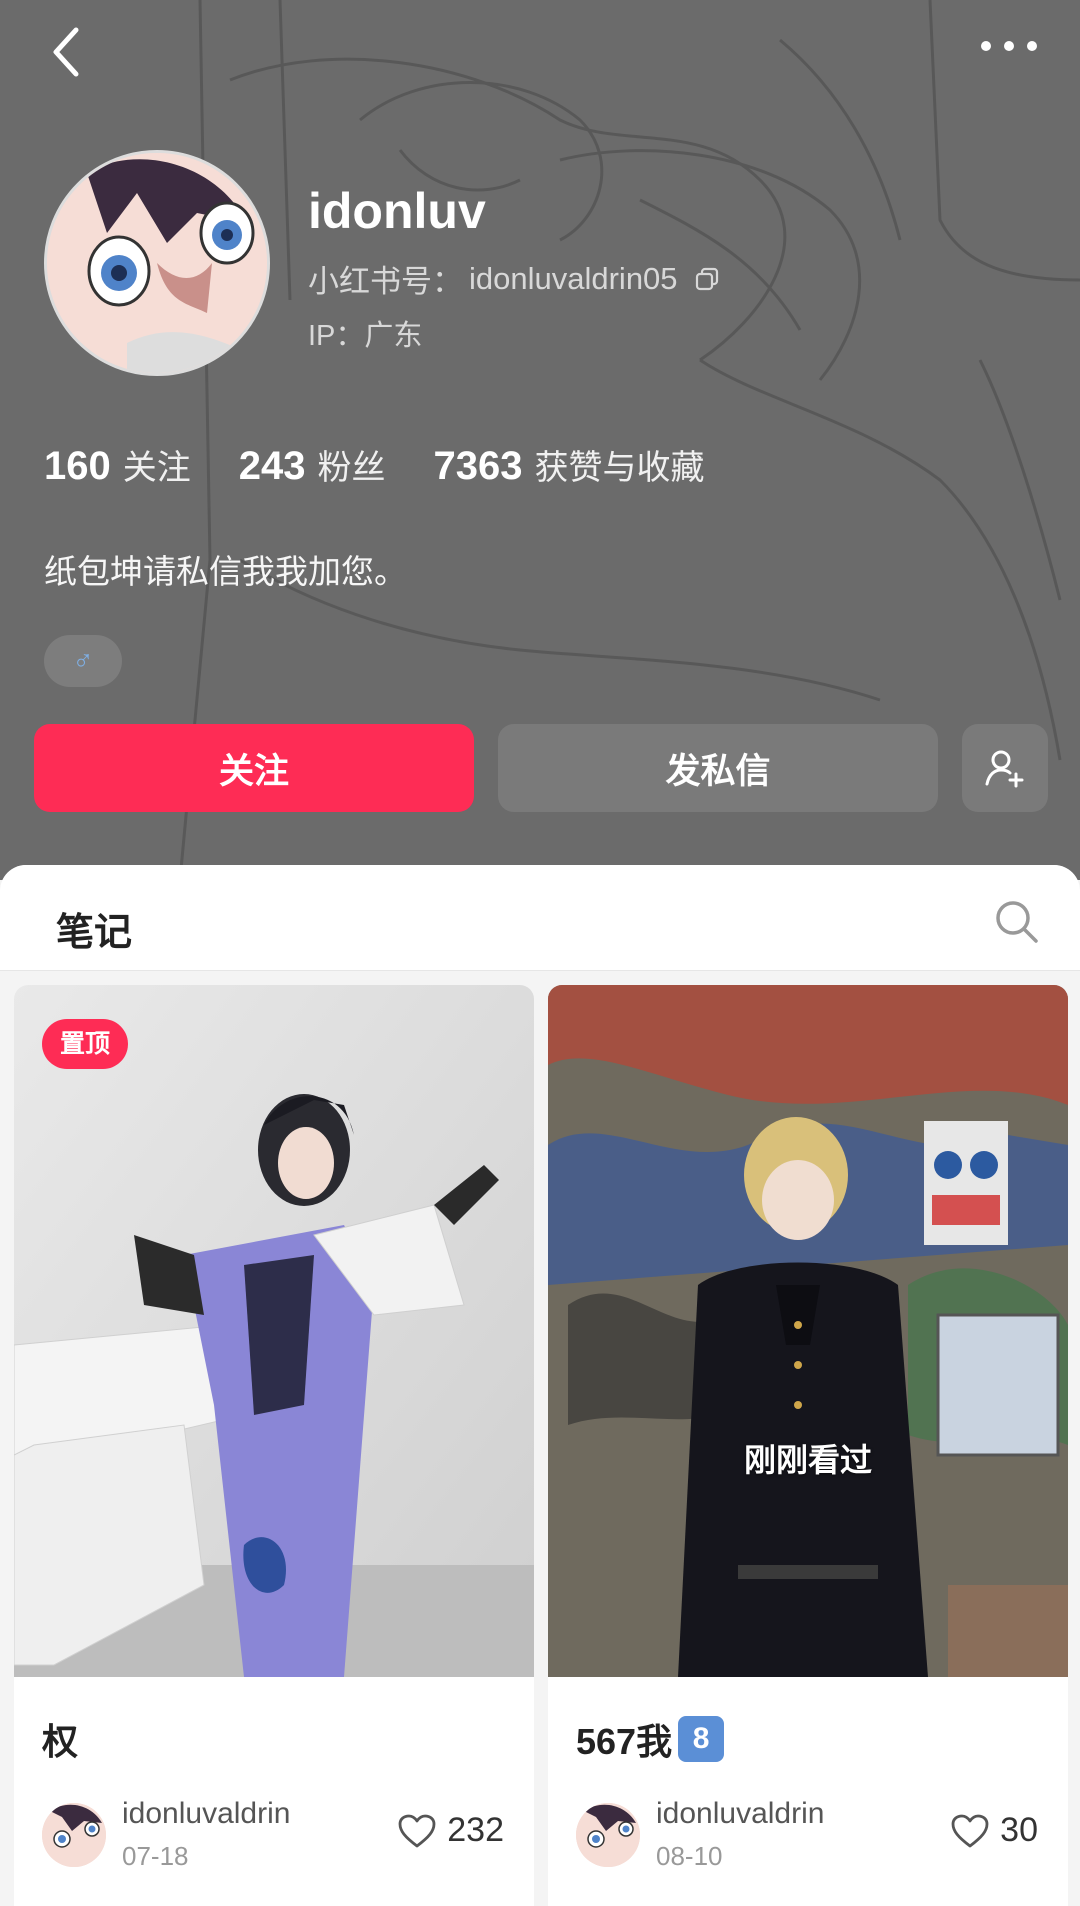  What do you see at coordinates (701, 1739) in the screenshot?
I see `number-badge: 8` at bounding box center [701, 1739].